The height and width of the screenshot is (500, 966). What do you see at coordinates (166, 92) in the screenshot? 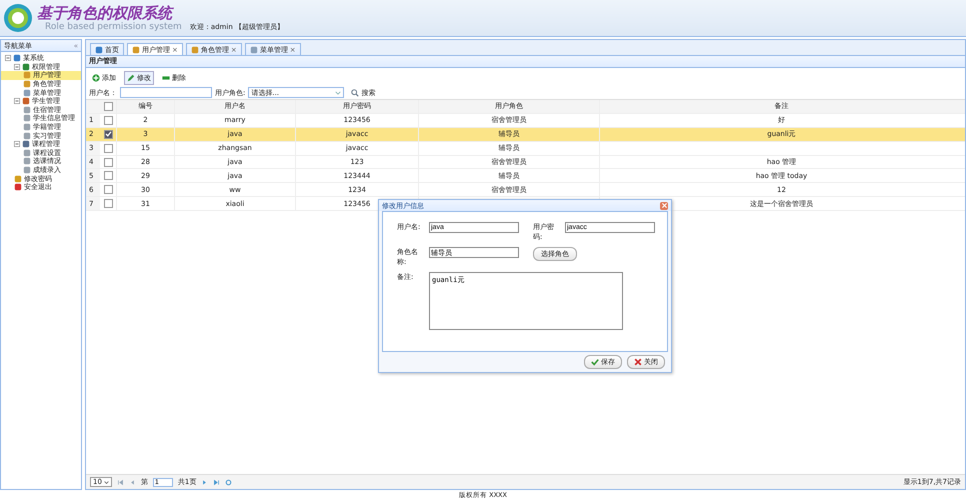
I see `username-field` at bounding box center [166, 92].